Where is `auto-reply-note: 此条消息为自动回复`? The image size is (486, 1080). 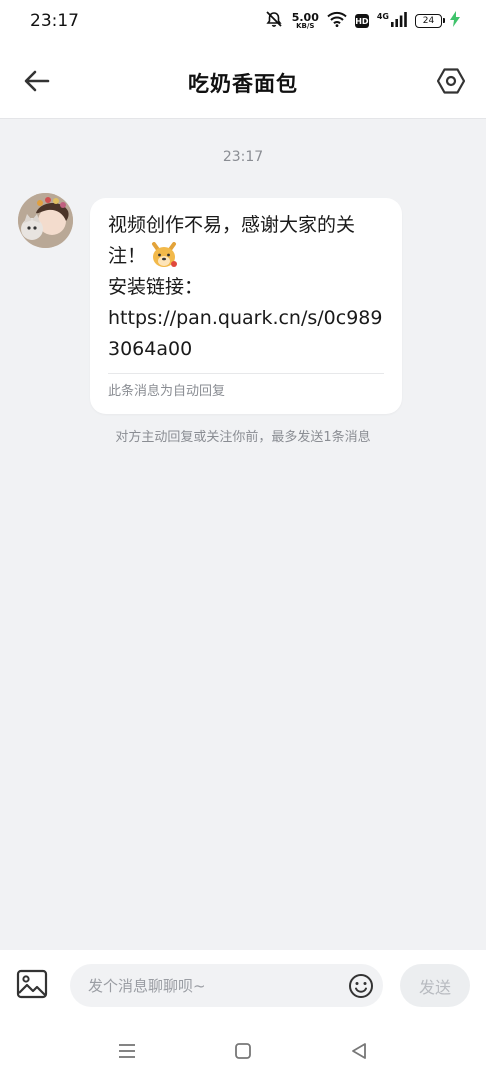
auto-reply-note: 此条消息为自动回复 is located at coordinates (167, 391).